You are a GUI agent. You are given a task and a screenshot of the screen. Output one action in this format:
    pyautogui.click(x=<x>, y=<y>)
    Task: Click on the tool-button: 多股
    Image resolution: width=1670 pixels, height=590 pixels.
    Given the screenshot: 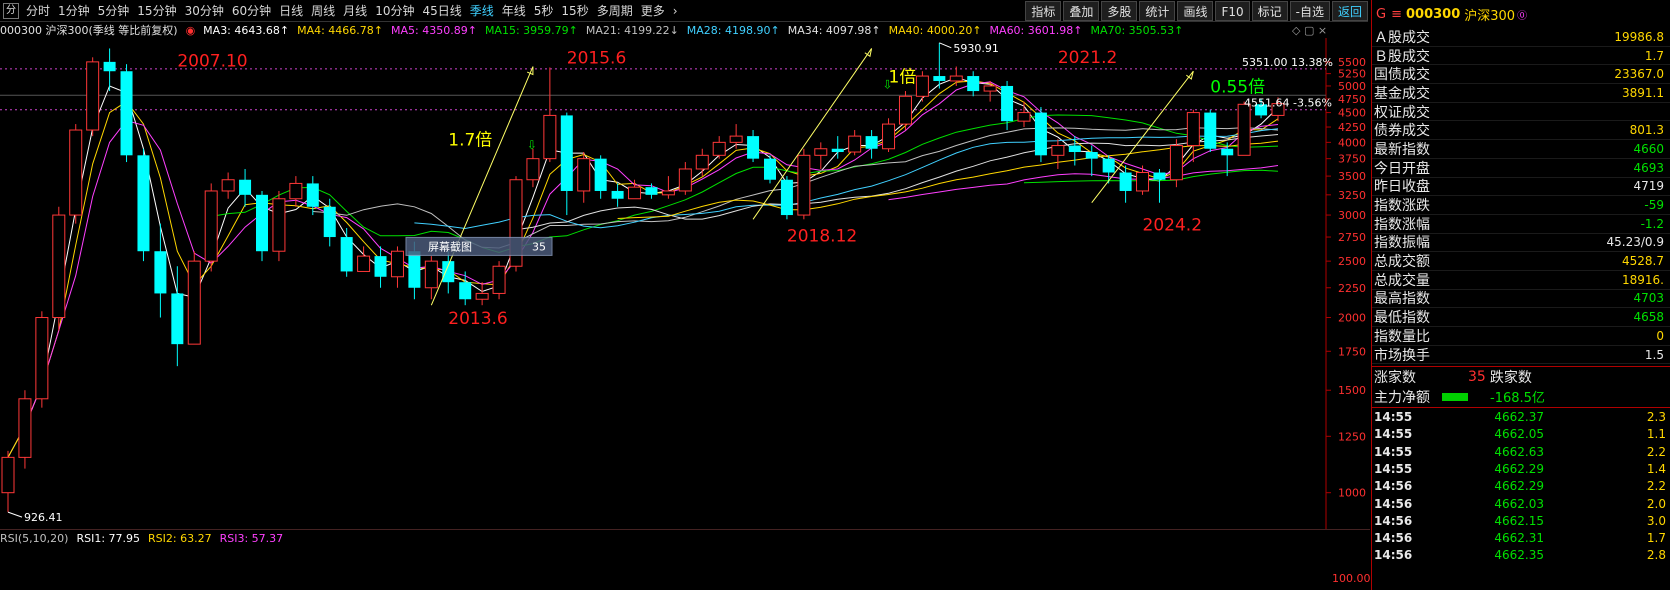 What is the action you would take?
    pyautogui.click(x=1119, y=11)
    